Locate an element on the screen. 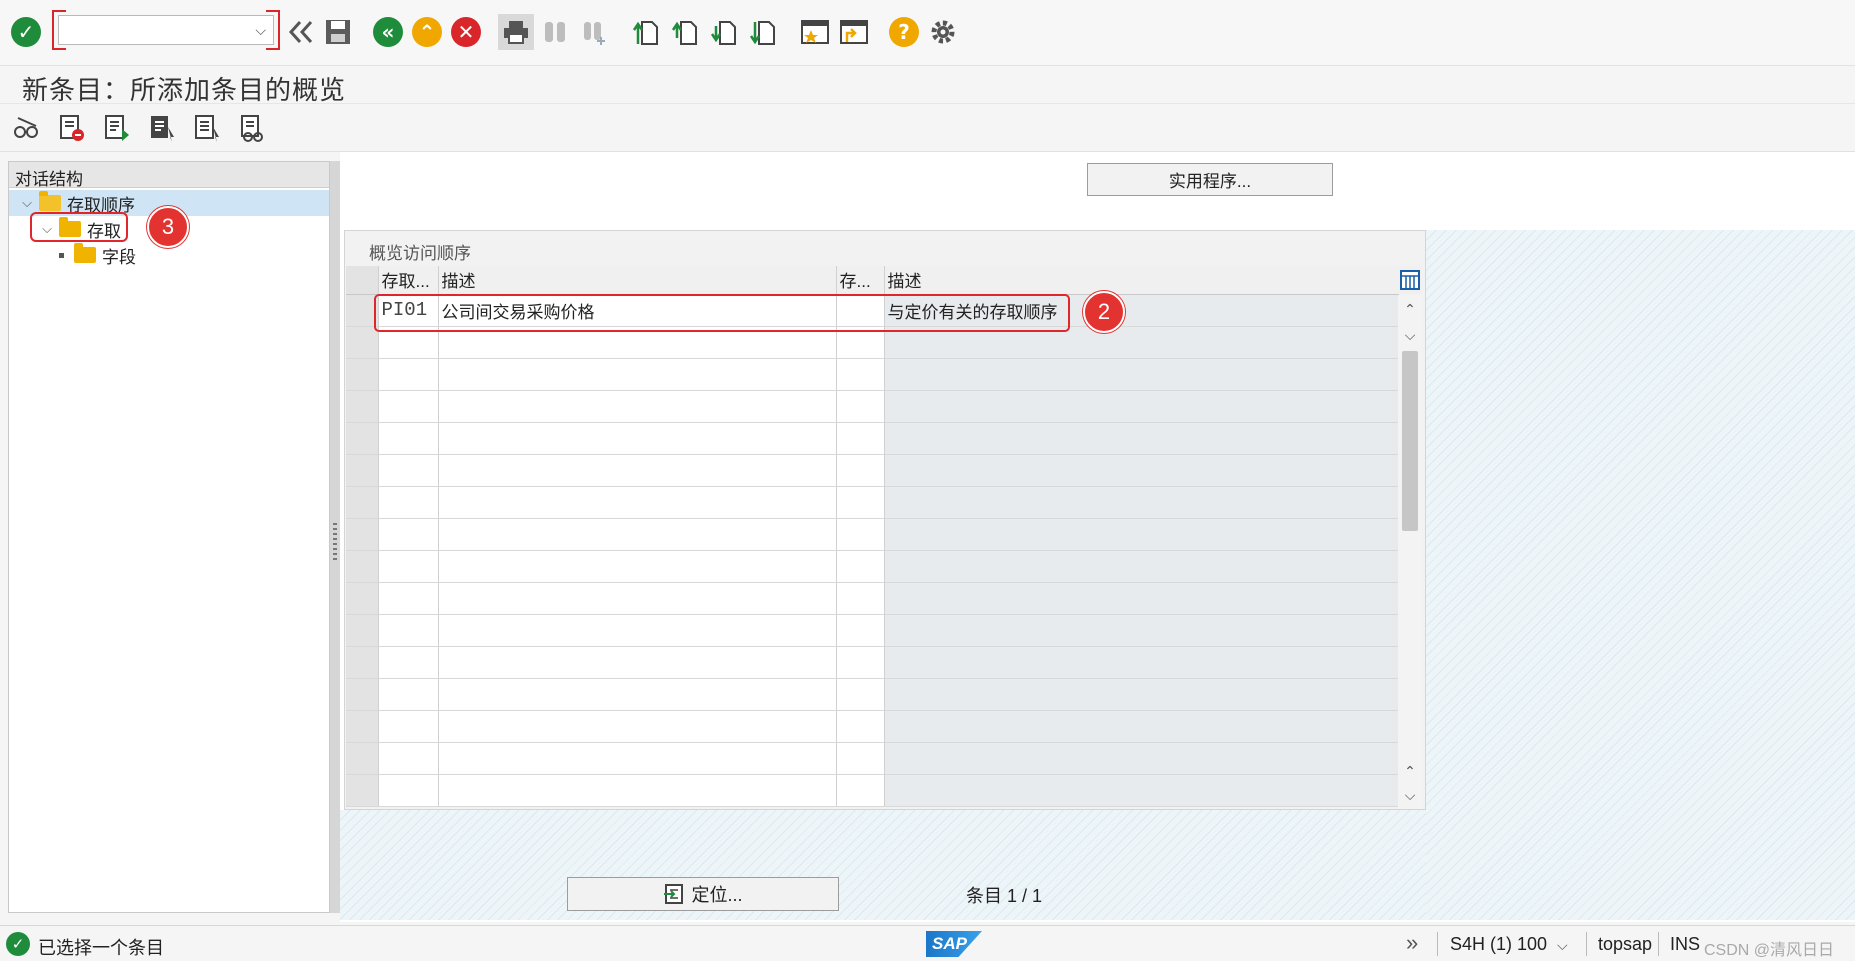 This screenshot has width=1855, height=961. next-entry-icon is located at coordinates (162, 128).